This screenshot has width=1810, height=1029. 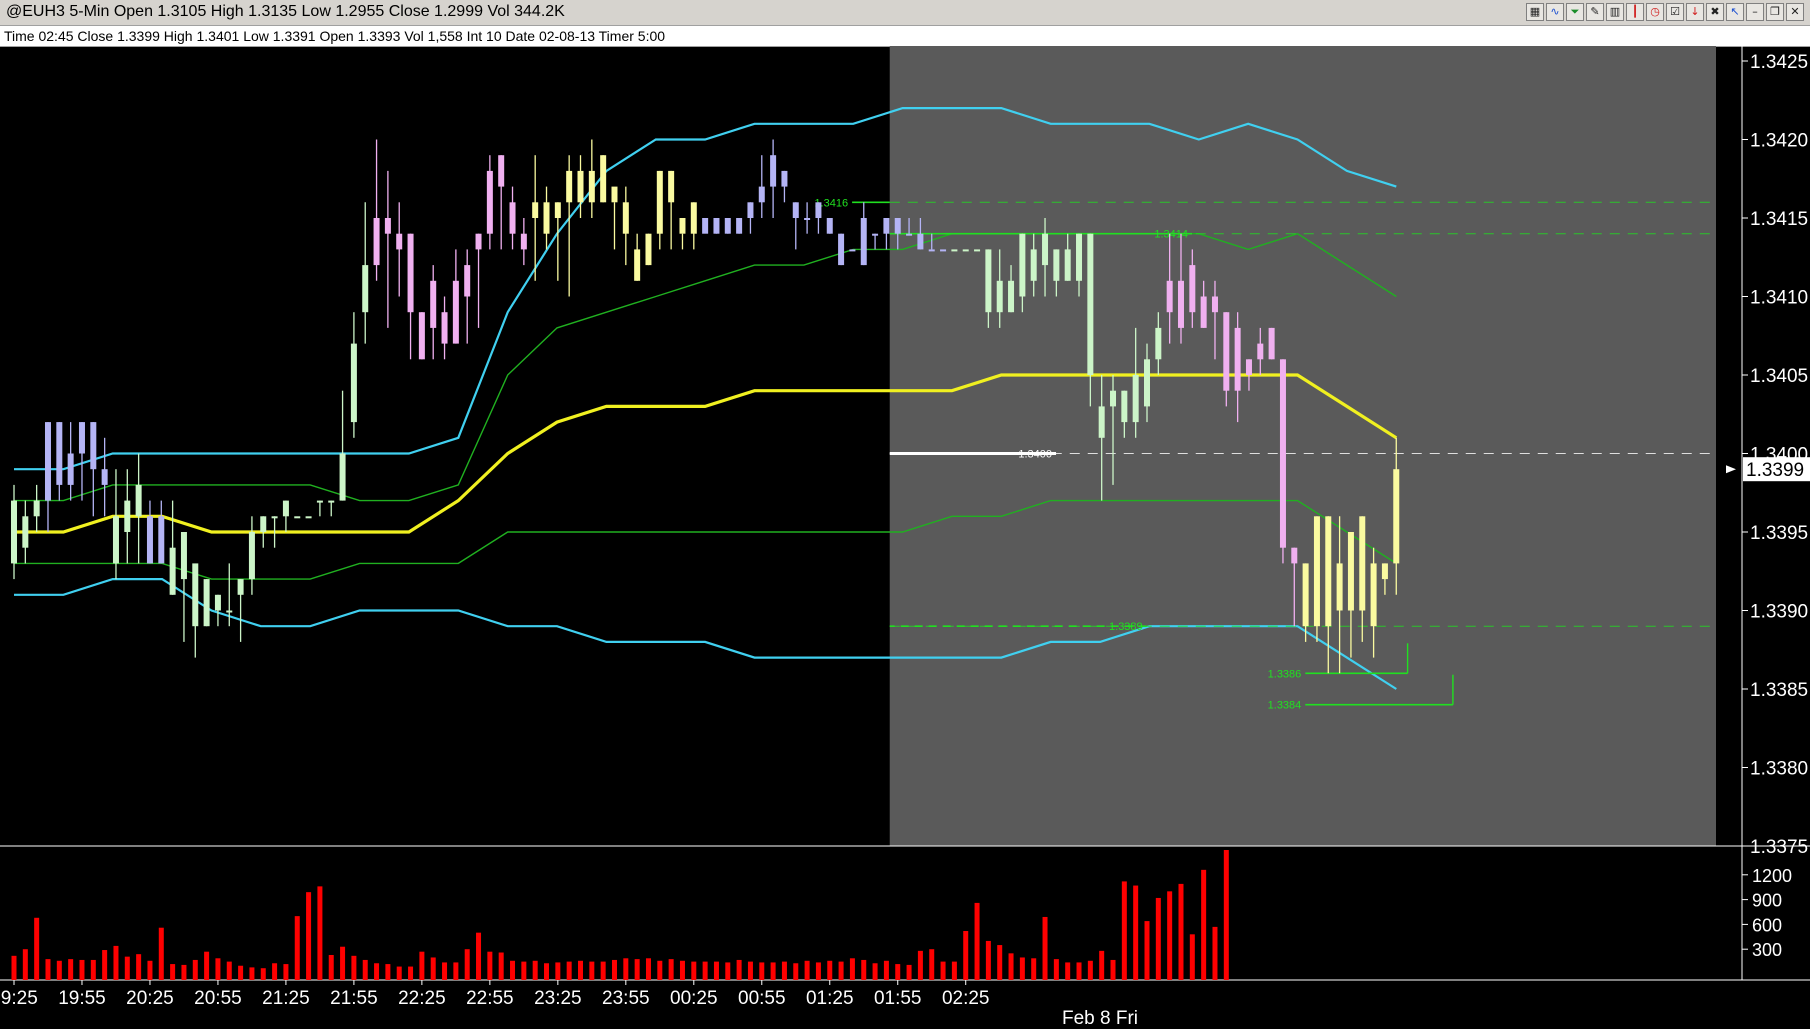 I want to click on trash-icon: ✖, so click(x=1715, y=12).